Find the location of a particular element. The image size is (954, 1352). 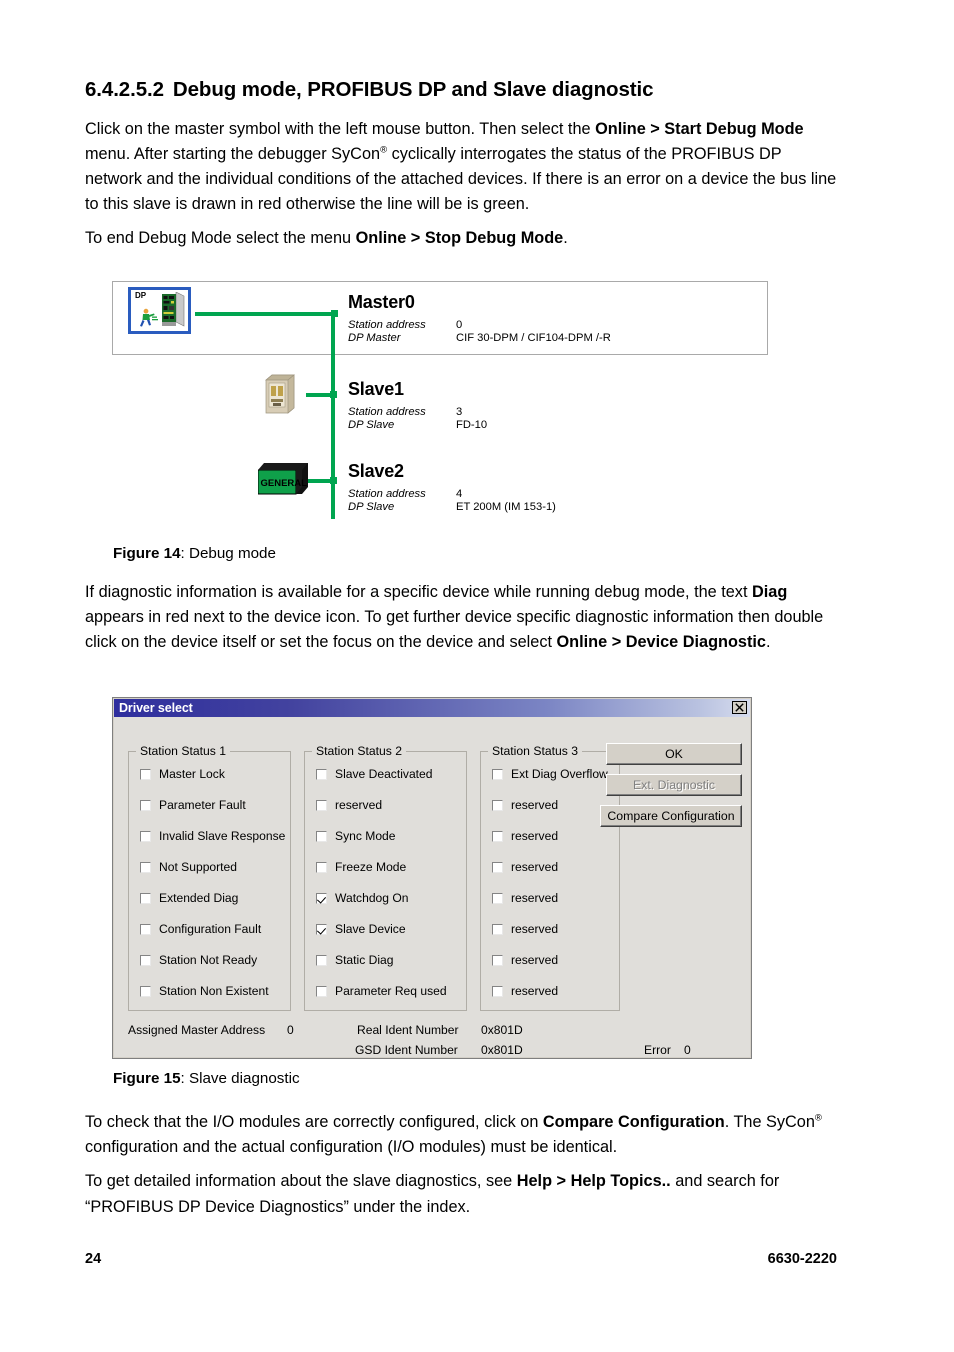

master-device-icon: DP is located at coordinates (159, 310).